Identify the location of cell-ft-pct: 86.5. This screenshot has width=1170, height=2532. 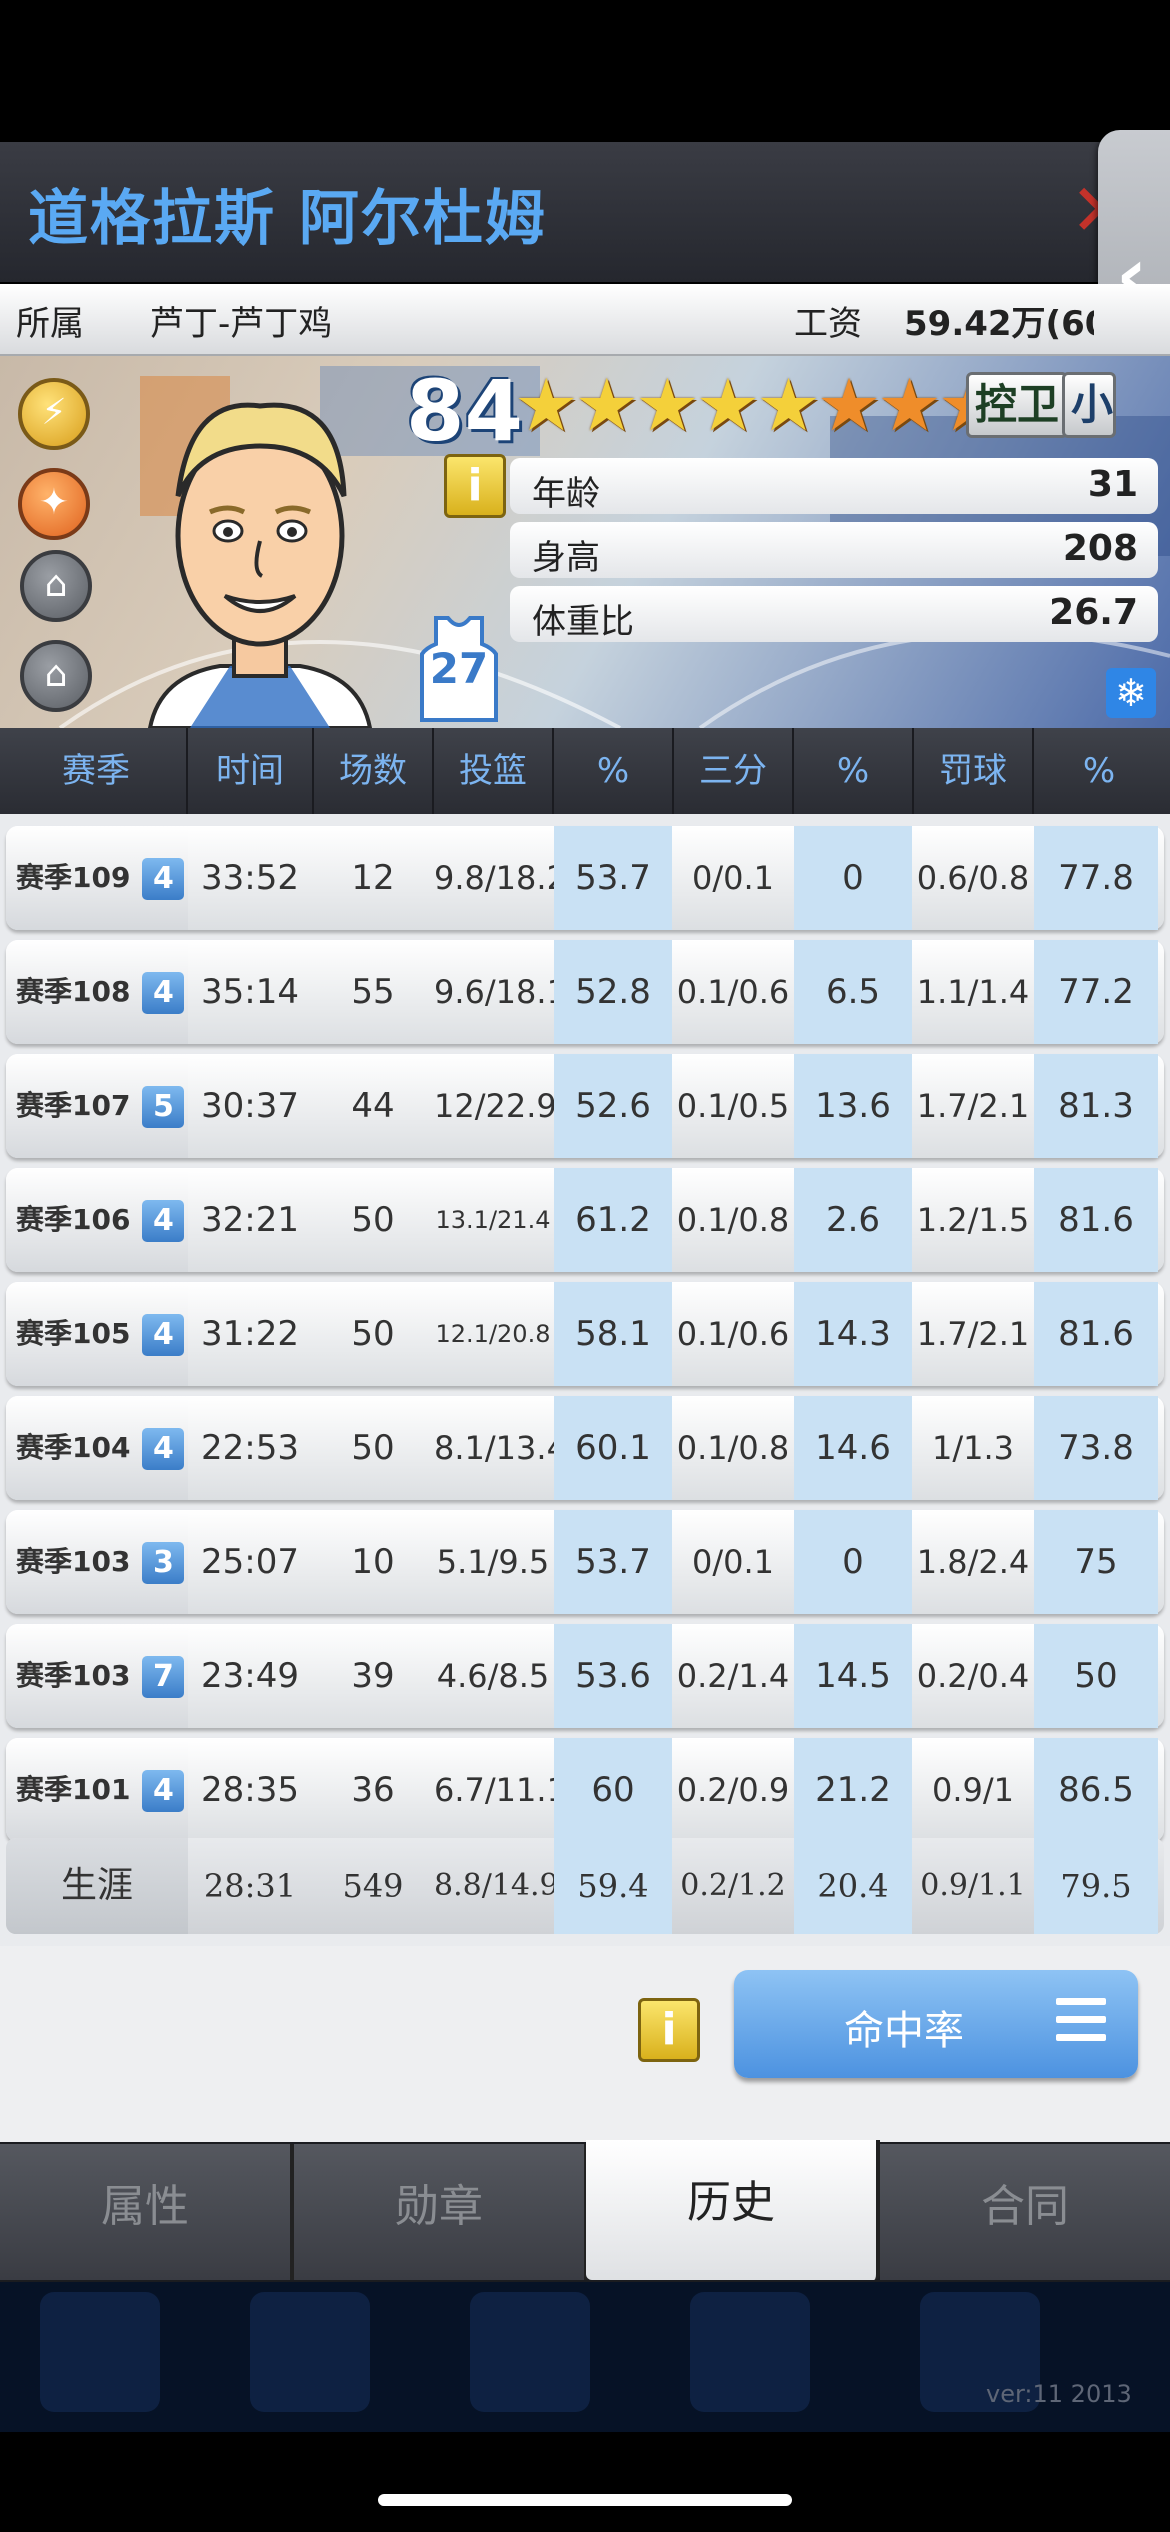
(1096, 1790).